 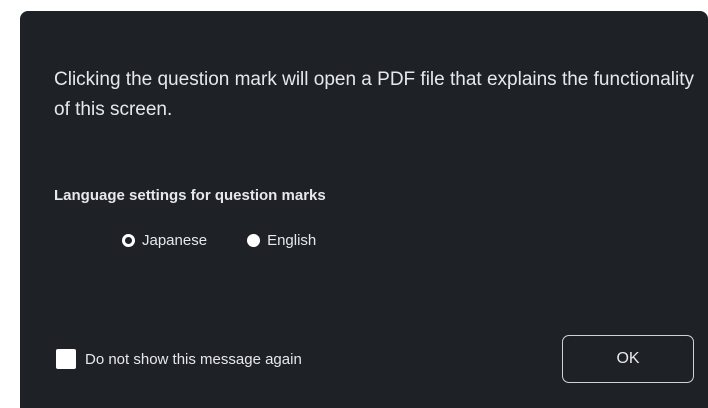 I want to click on radio-option-english: English, so click(x=281, y=240).